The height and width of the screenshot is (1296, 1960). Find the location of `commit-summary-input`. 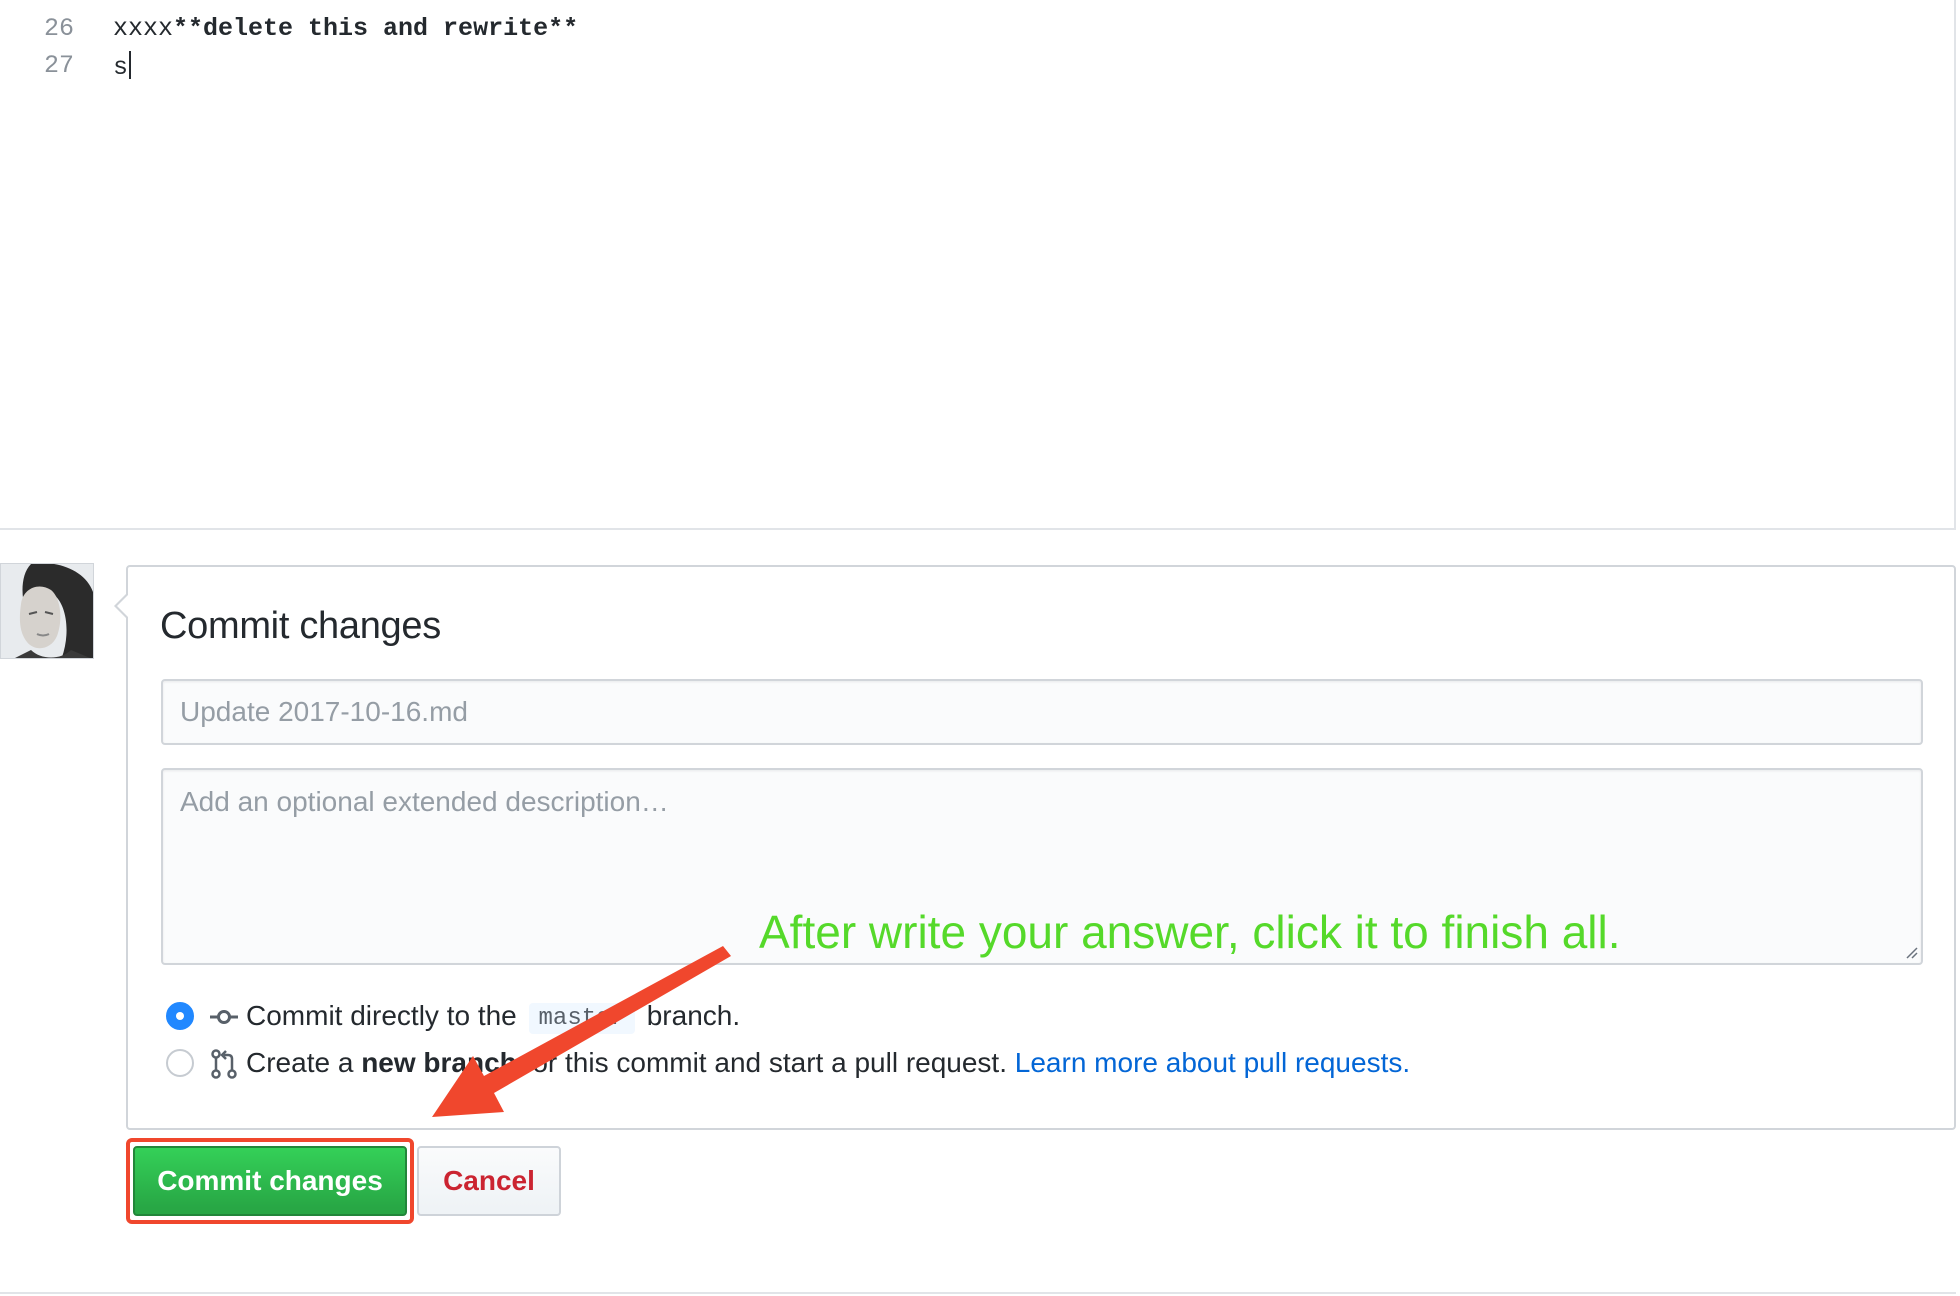

commit-summary-input is located at coordinates (1042, 712).